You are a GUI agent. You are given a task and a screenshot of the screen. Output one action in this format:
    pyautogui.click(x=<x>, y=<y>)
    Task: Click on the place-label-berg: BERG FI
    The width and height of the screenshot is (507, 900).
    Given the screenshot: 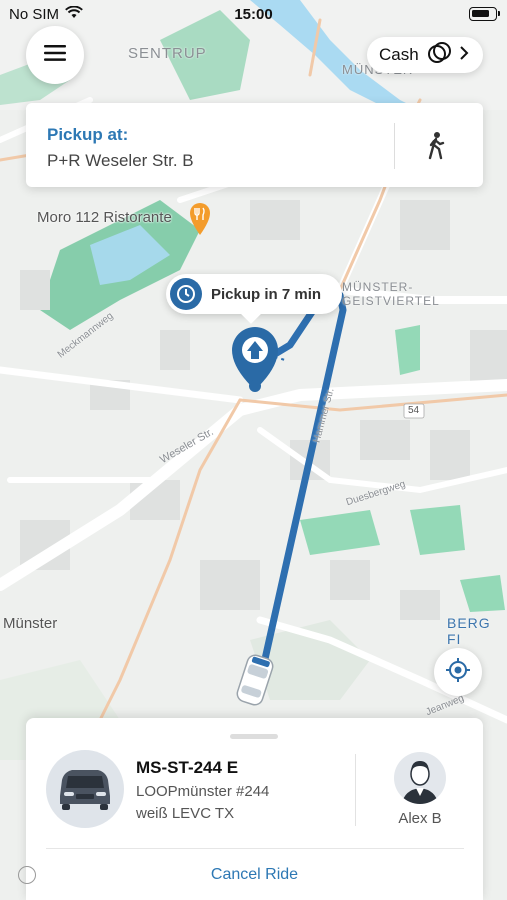 What is the action you would take?
    pyautogui.click(x=469, y=631)
    